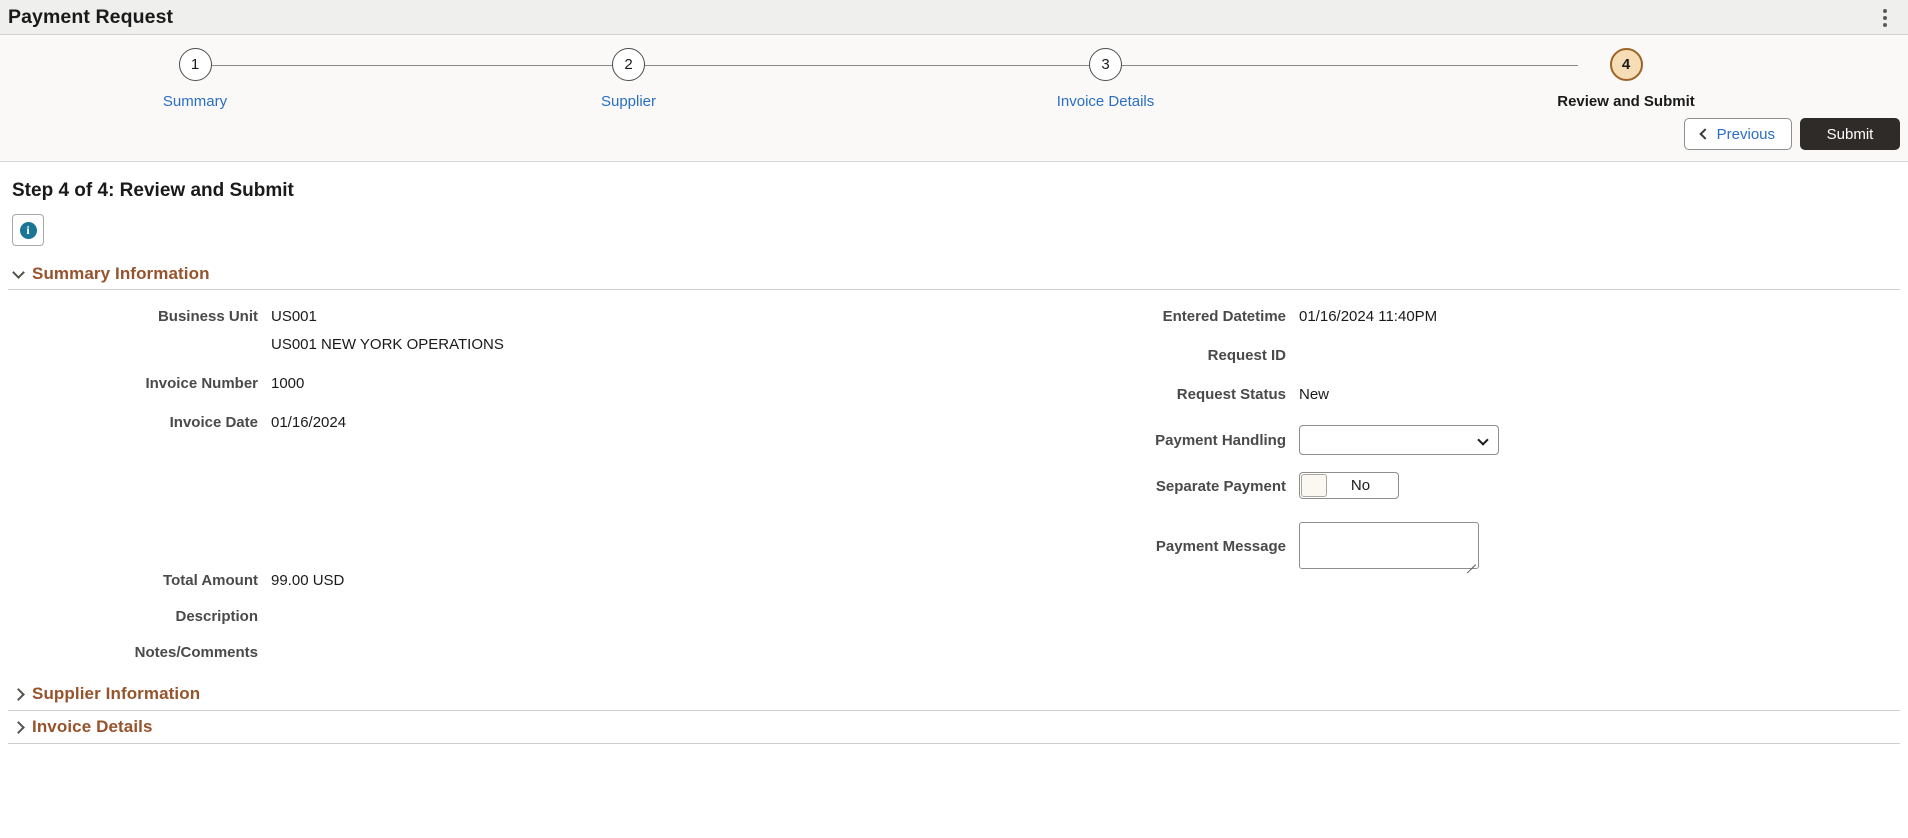 This screenshot has height=838, width=1908. Describe the element at coordinates (1231, 394) in the screenshot. I see `field-label: Request Status` at that location.